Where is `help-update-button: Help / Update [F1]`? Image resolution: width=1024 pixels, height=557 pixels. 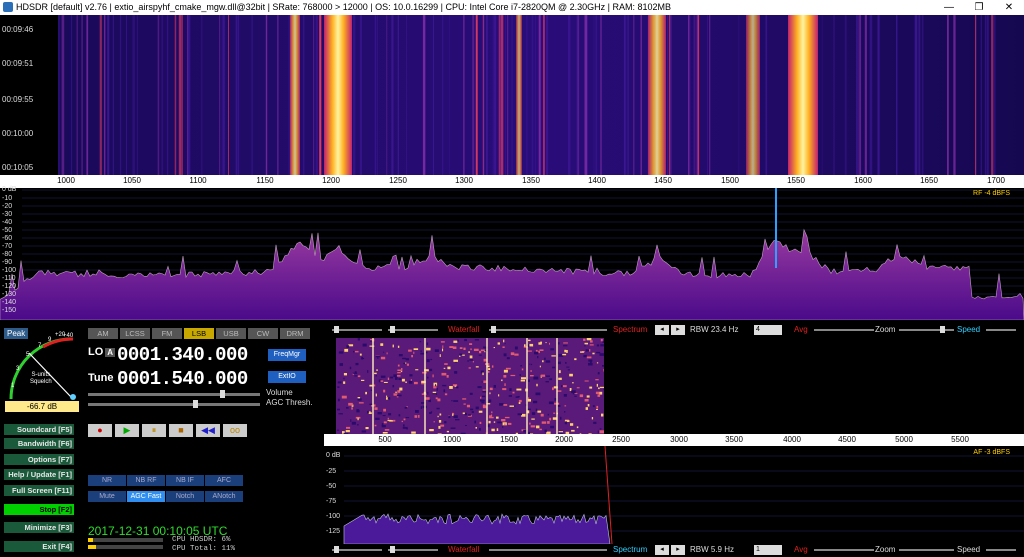 help-update-button: Help / Update [F1] is located at coordinates (39, 474).